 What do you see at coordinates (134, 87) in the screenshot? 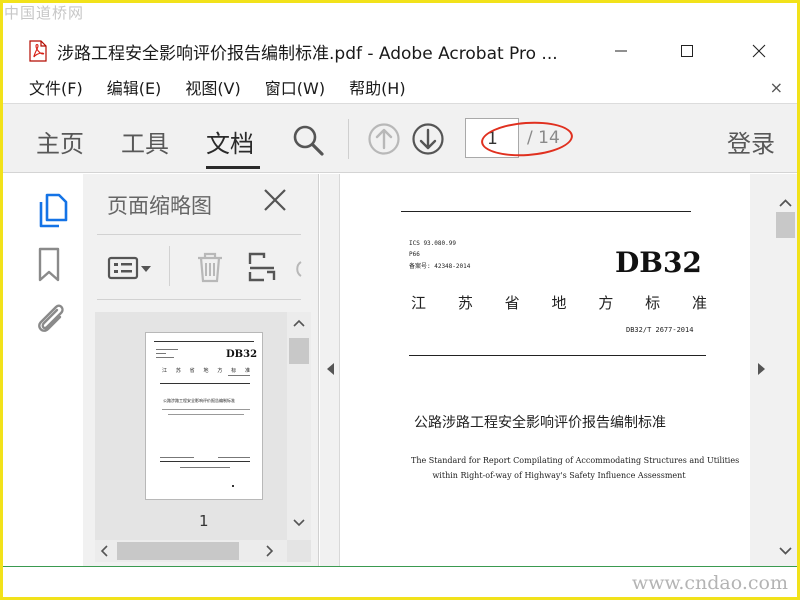
I see `menu-edit: 编辑(E)` at bounding box center [134, 87].